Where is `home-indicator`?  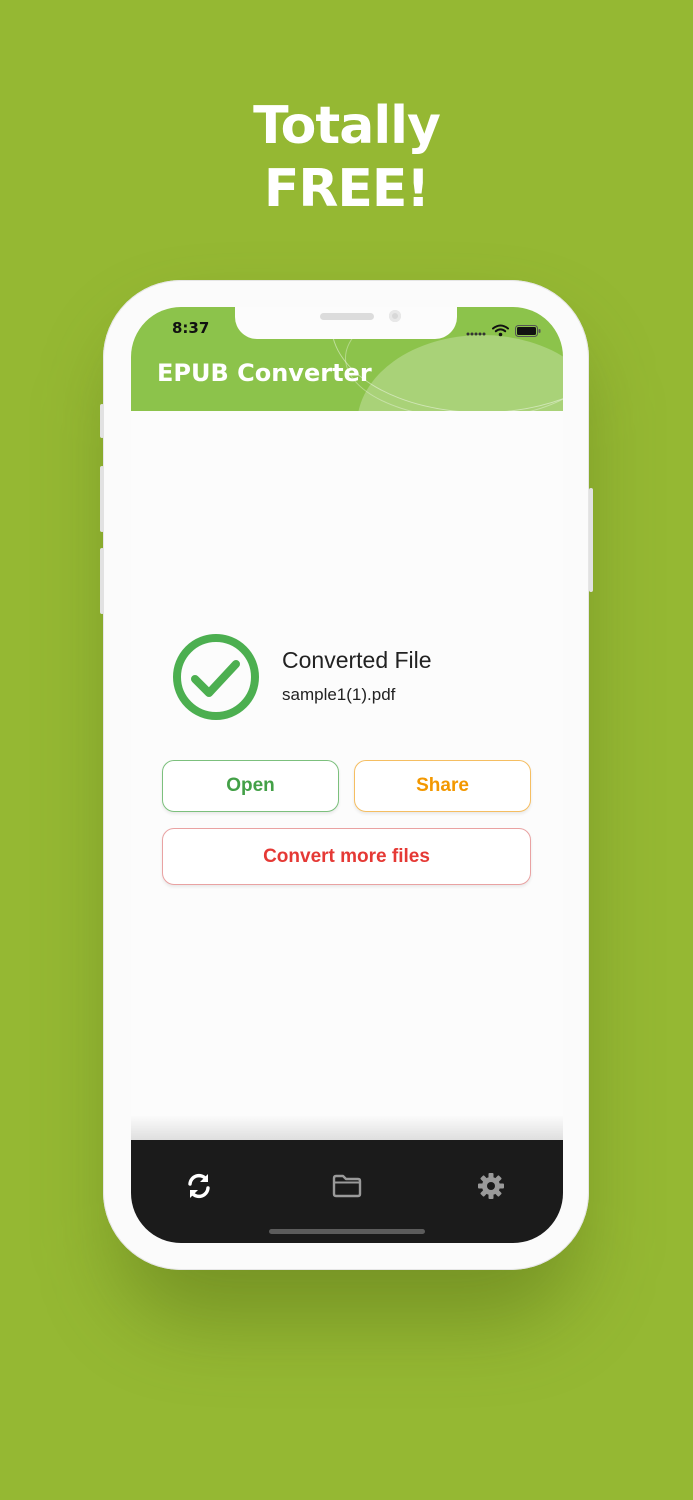
home-indicator is located at coordinates (347, 1231).